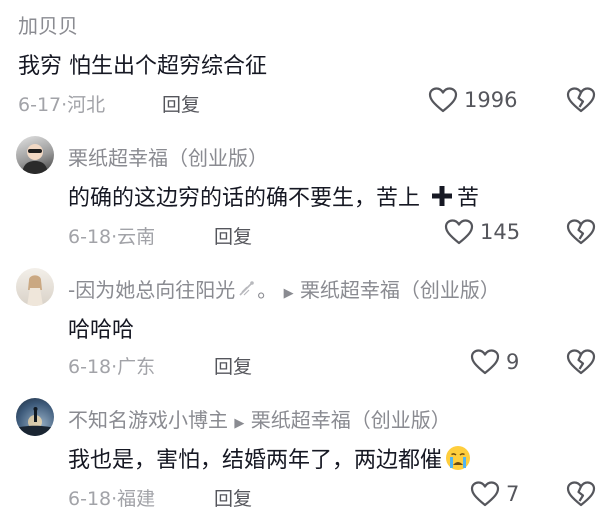 This screenshot has height=511, width=615. I want to click on comment-author-suffix: 。, so click(267, 290).